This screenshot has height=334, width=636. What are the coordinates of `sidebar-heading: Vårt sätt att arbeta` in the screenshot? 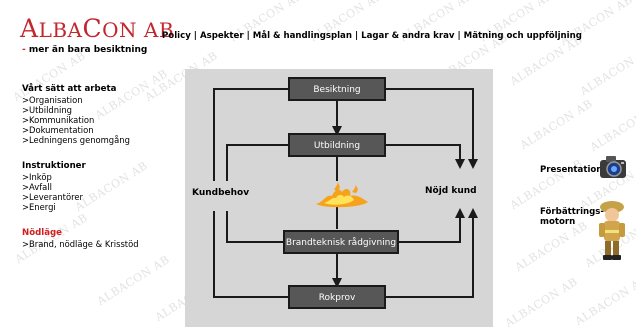 It's located at (69, 89).